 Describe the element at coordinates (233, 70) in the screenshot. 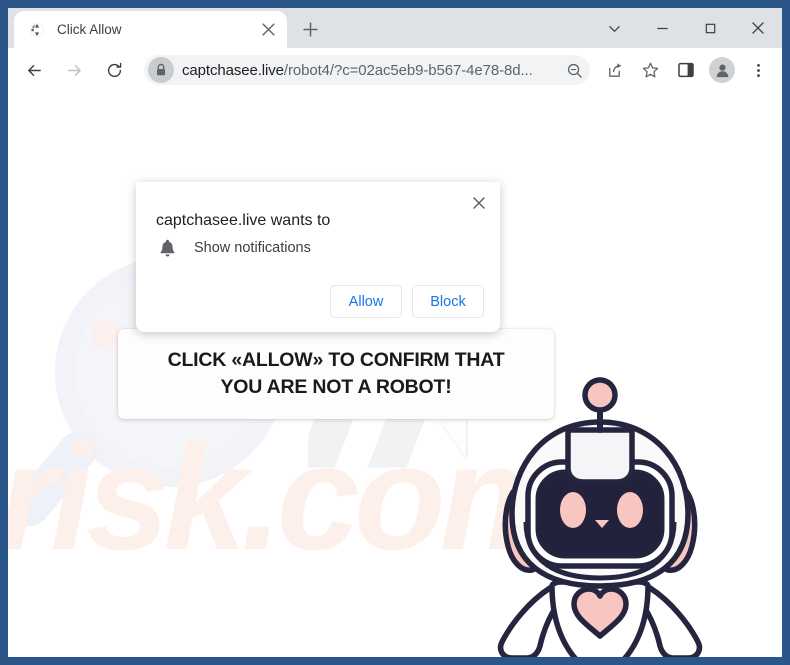

I see `url-host: captchasee.live` at that location.